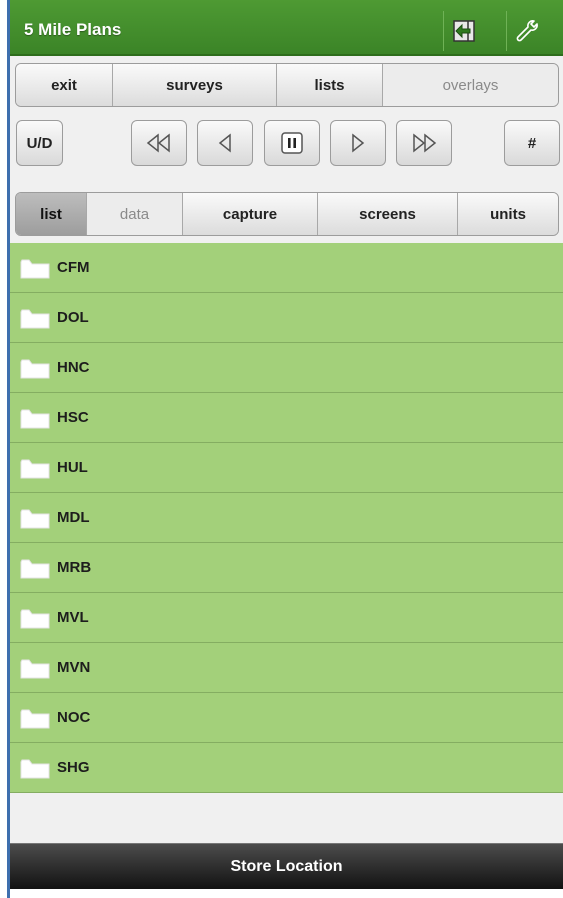 The height and width of the screenshot is (898, 563). I want to click on nav-segmented: exit surveys lists overlays, so click(287, 85).